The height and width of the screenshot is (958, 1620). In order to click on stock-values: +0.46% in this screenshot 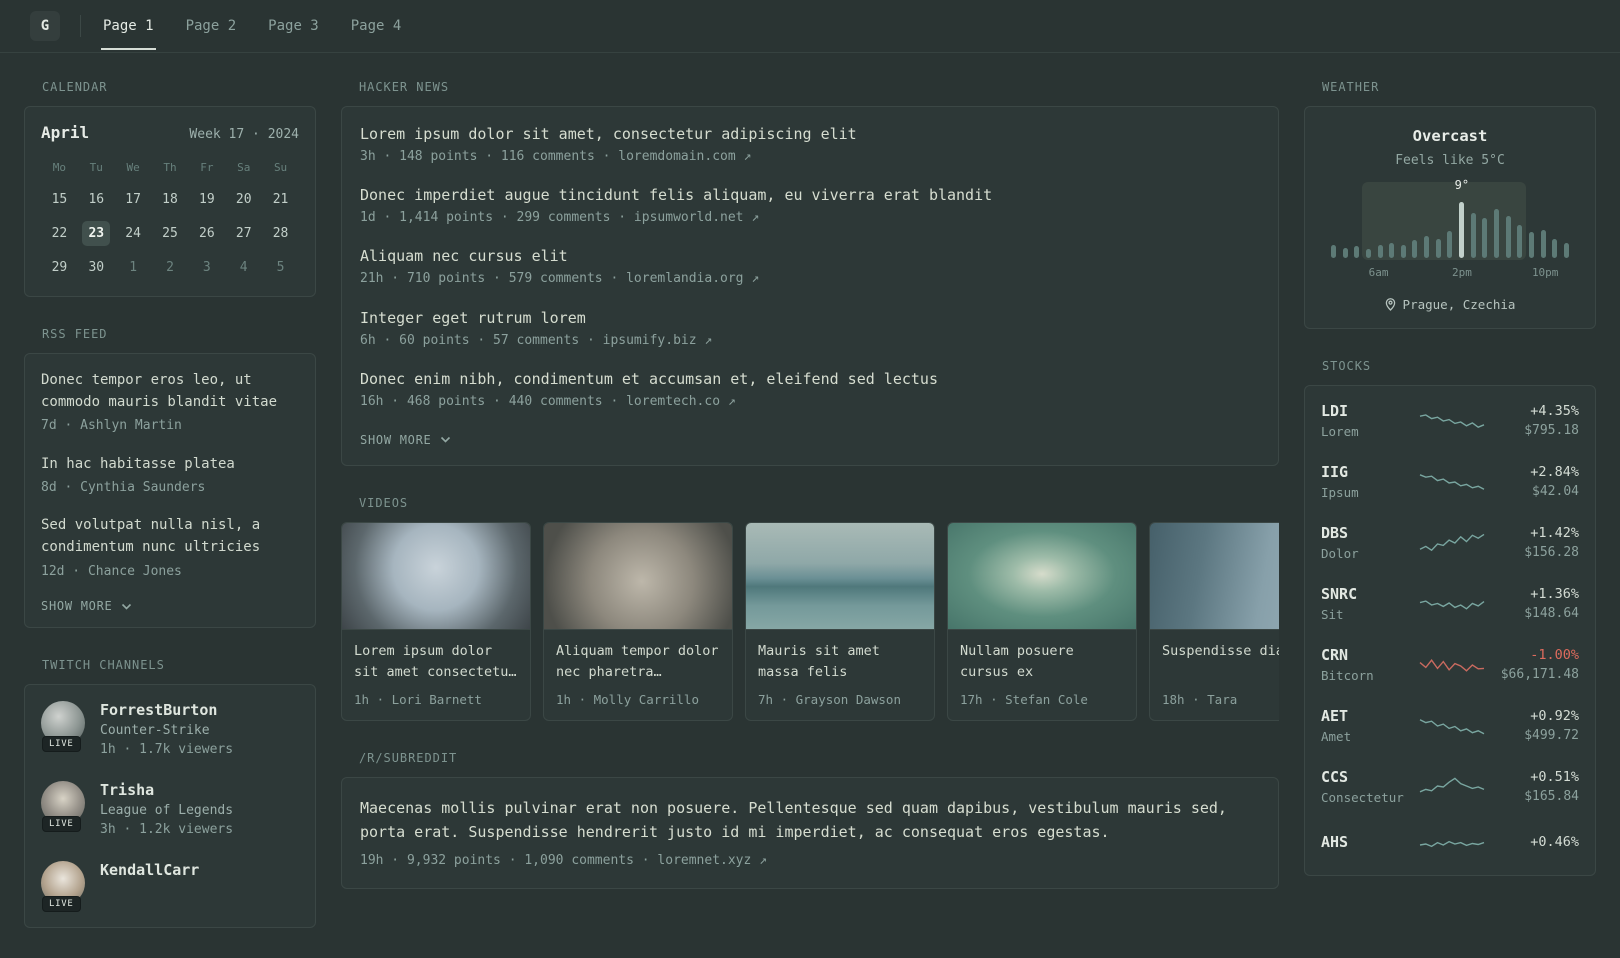, I will do `click(1537, 844)`.